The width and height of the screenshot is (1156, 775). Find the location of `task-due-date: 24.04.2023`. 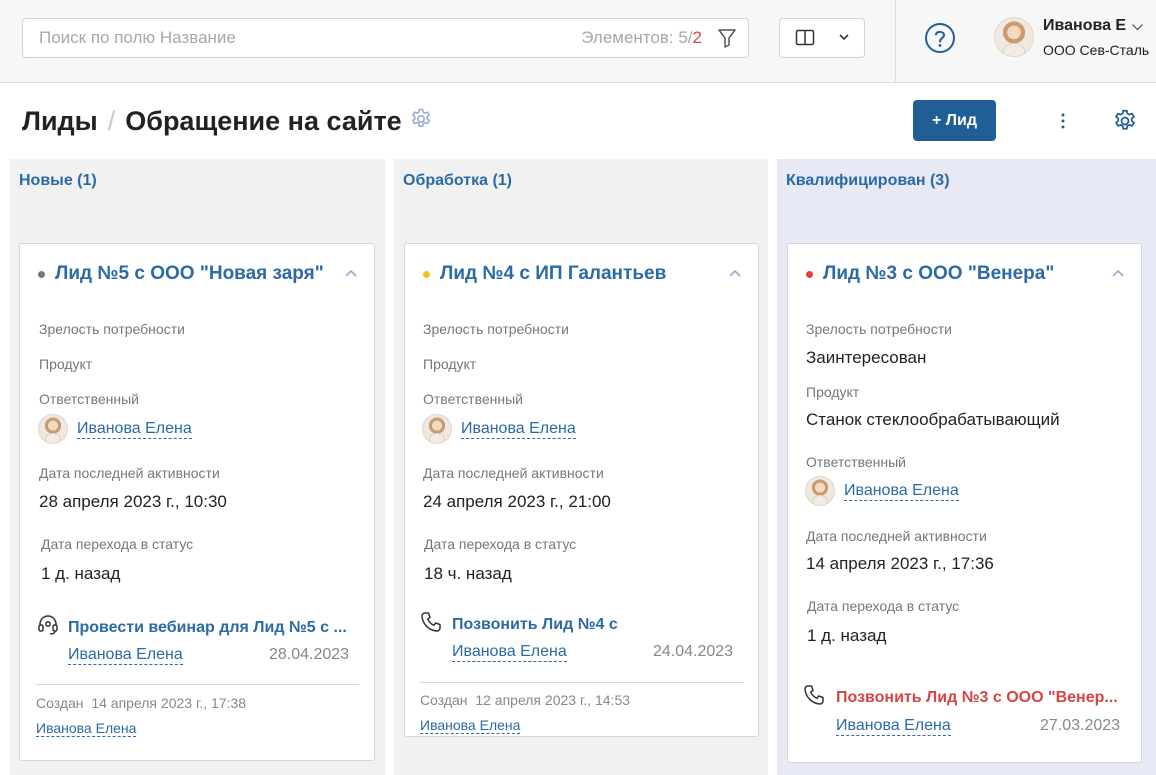

task-due-date: 24.04.2023 is located at coordinates (693, 651).